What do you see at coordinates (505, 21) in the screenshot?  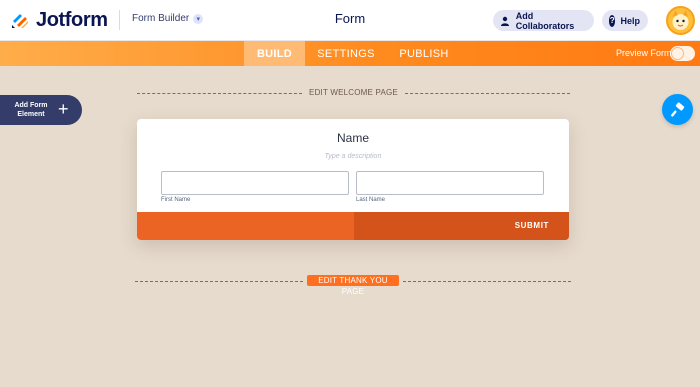 I see `user-icon` at bounding box center [505, 21].